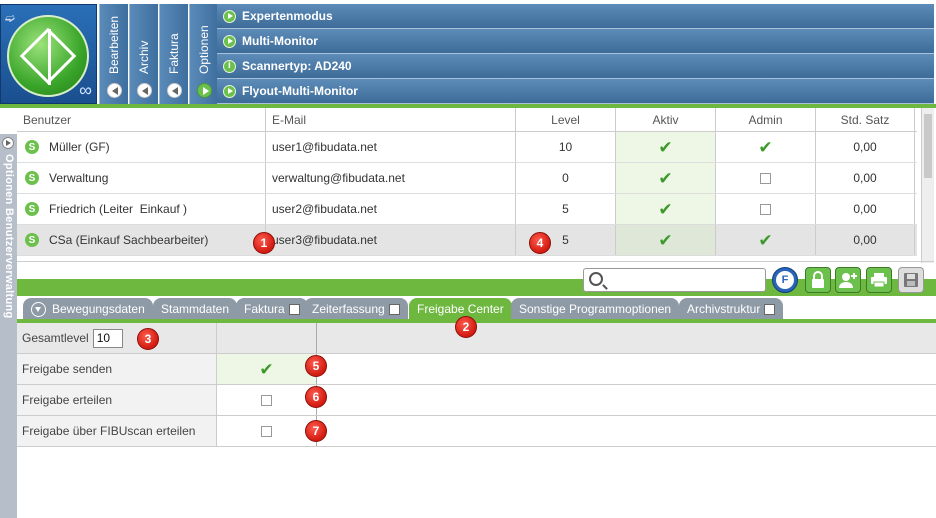 The image size is (936, 518). What do you see at coordinates (173, 54) in the screenshot?
I see `vtab-faktura: Faktura` at bounding box center [173, 54].